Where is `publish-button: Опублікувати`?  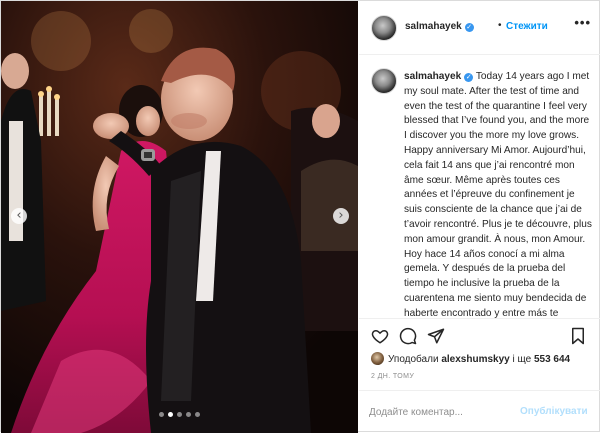 publish-button: Опублікувати is located at coordinates (554, 411).